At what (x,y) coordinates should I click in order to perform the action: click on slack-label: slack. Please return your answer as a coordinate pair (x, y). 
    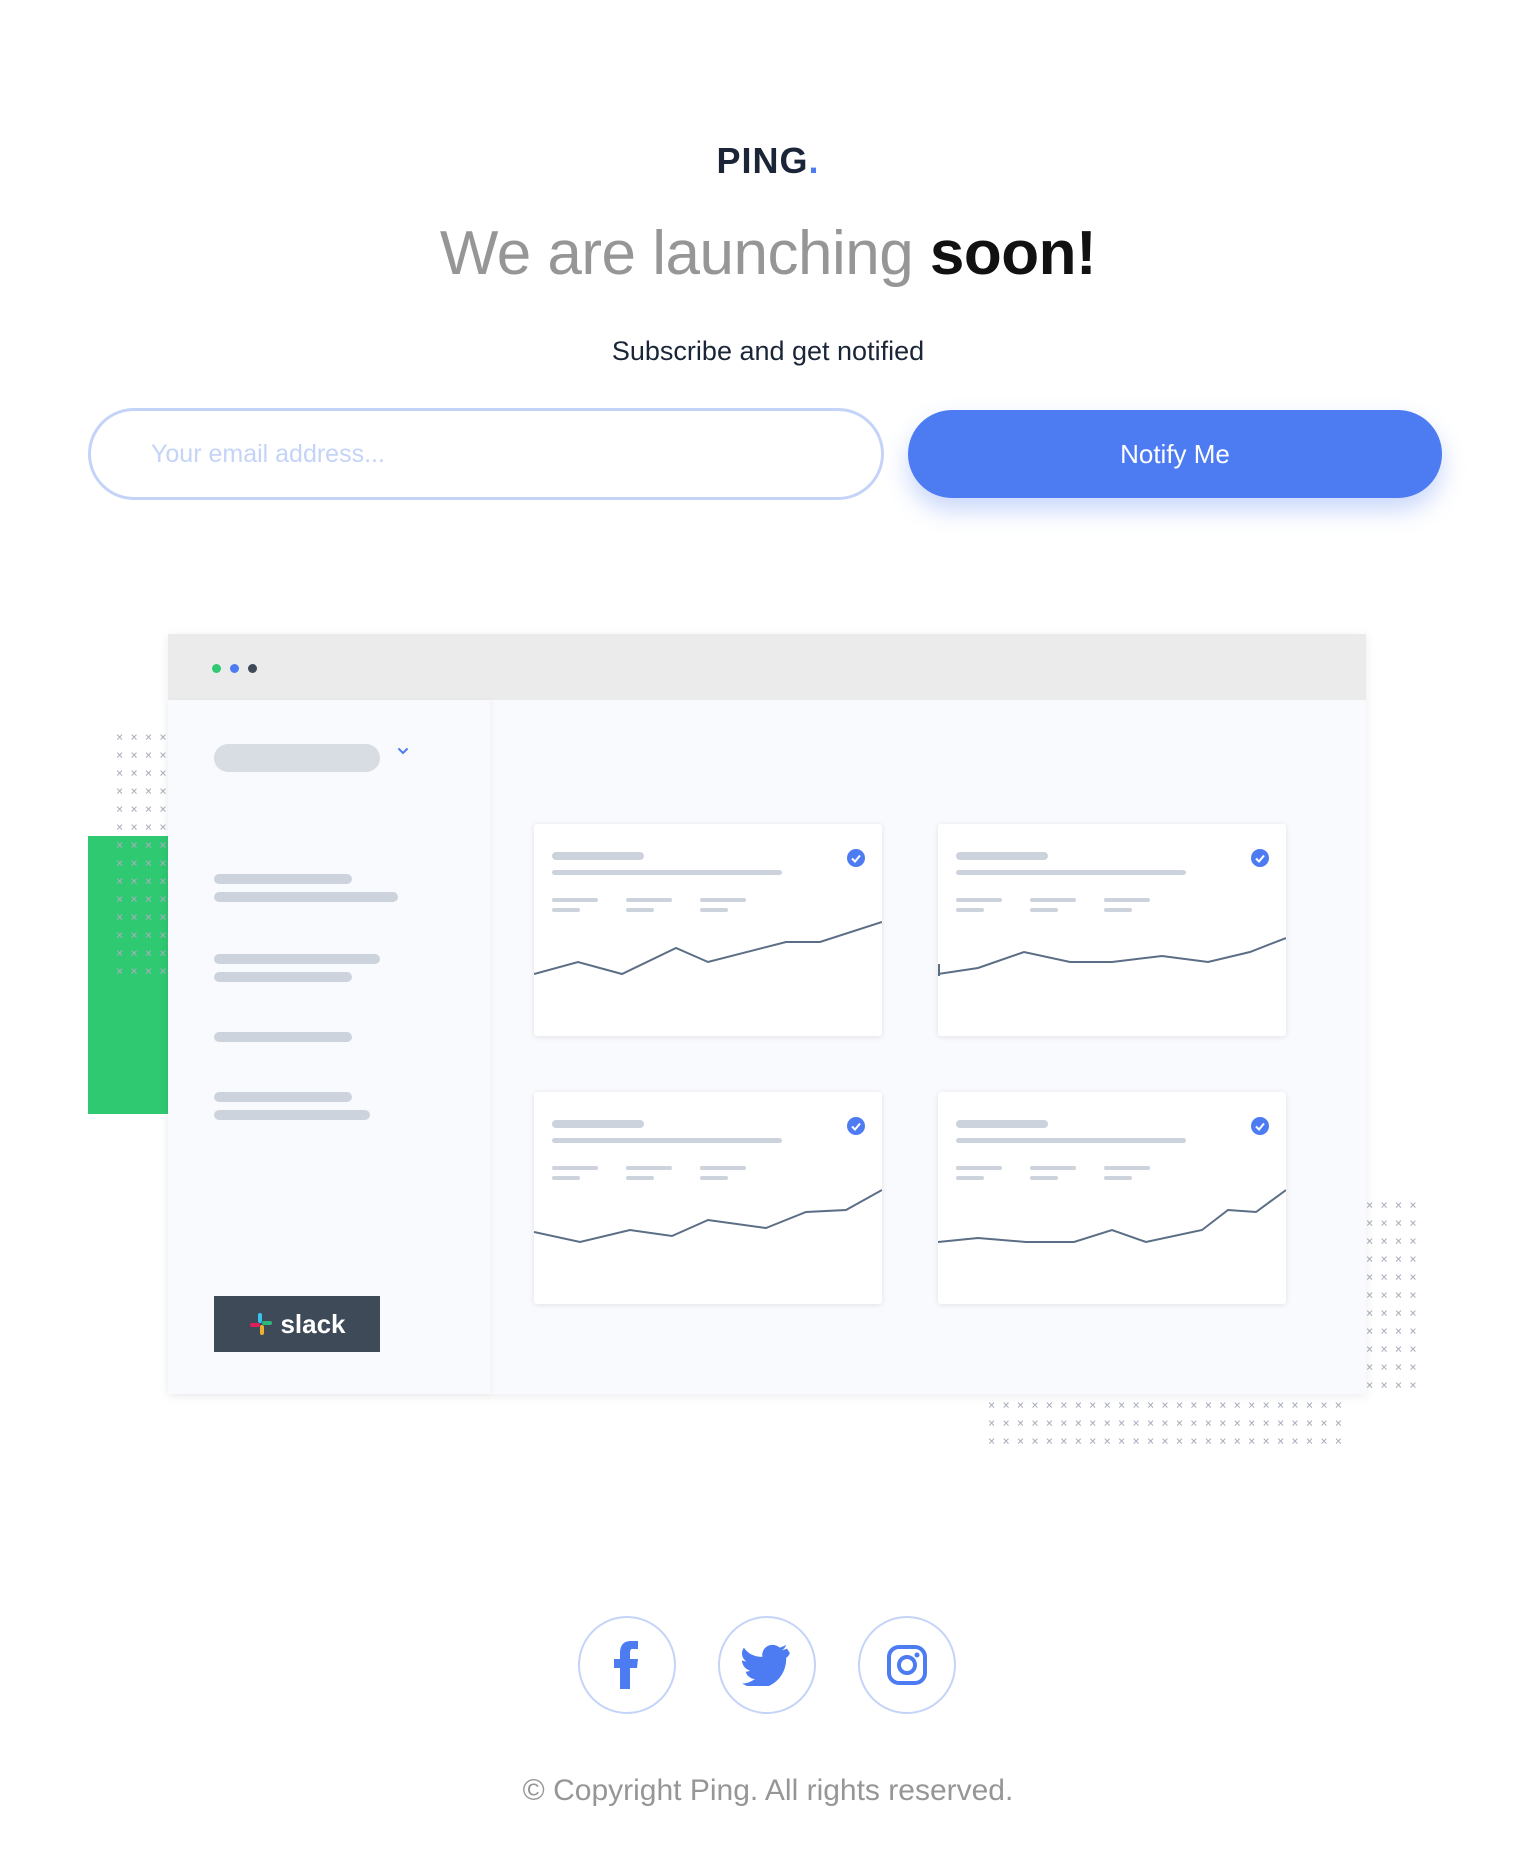
    Looking at the image, I should click on (313, 1323).